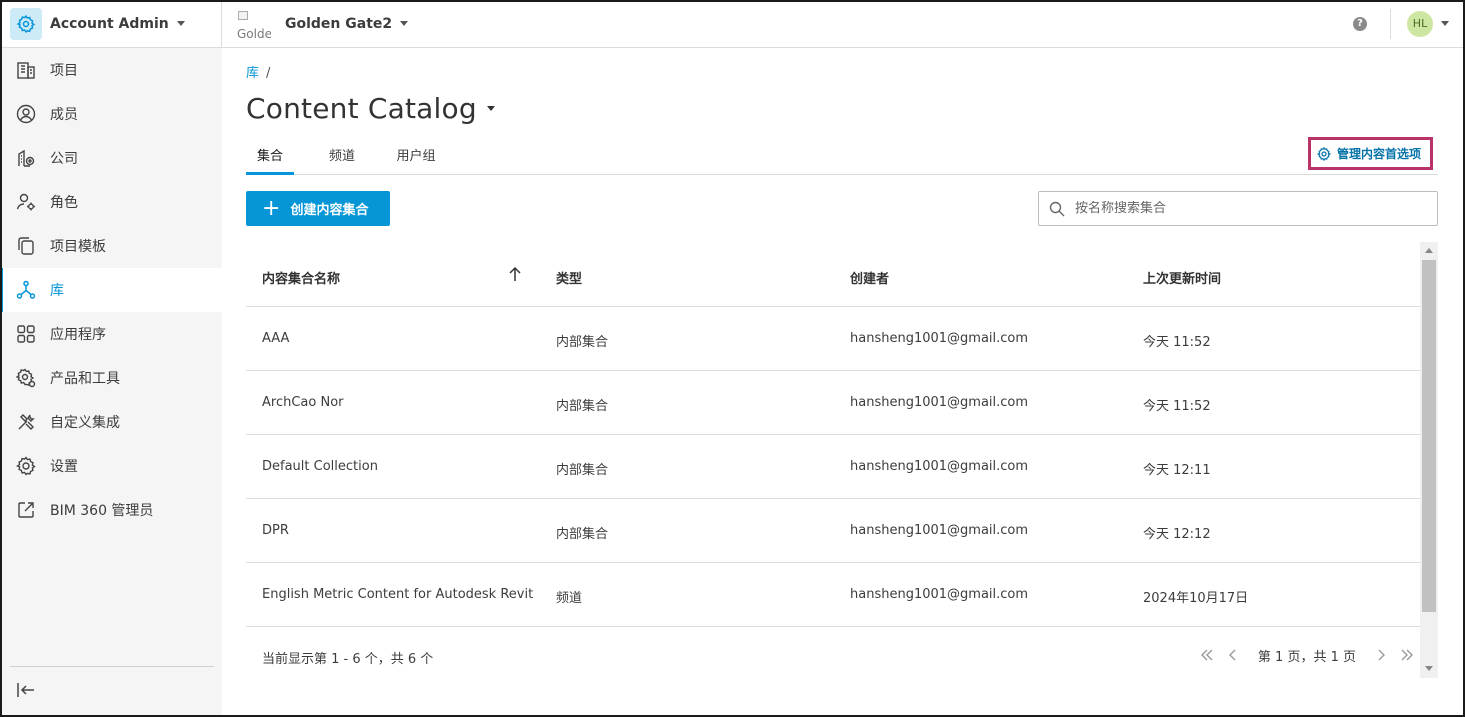 Image resolution: width=1465 pixels, height=717 pixels. What do you see at coordinates (416, 160) in the screenshot?
I see `tab-user-groups: 用户组` at bounding box center [416, 160].